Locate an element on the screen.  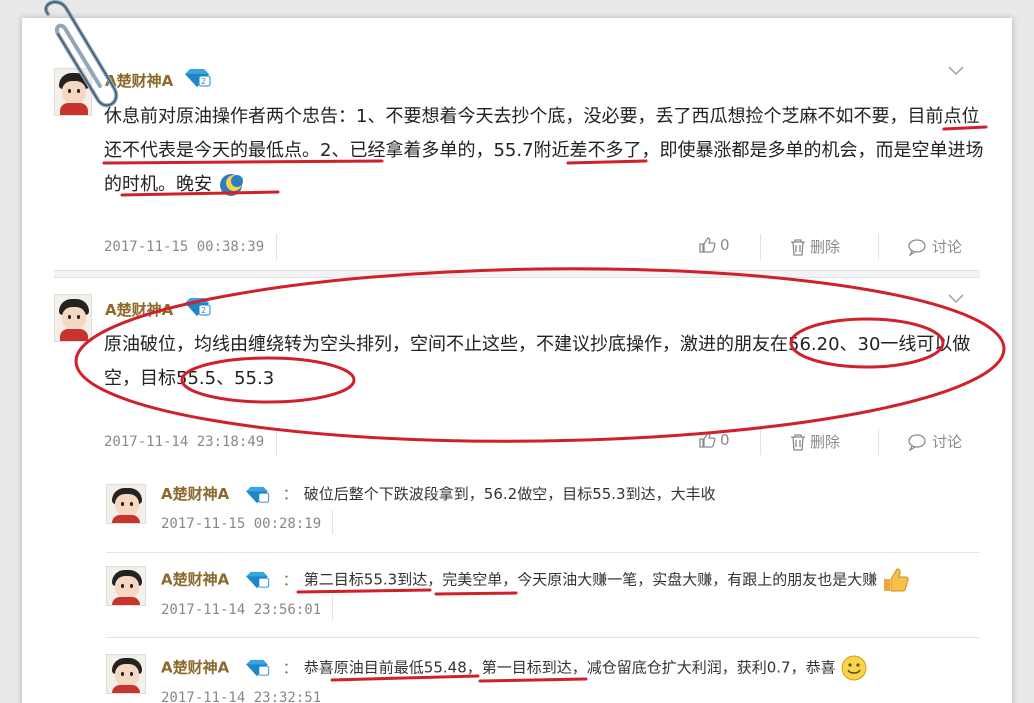
reply-timestamp: 2017-11-15 00:28:19 is located at coordinates (241, 524).